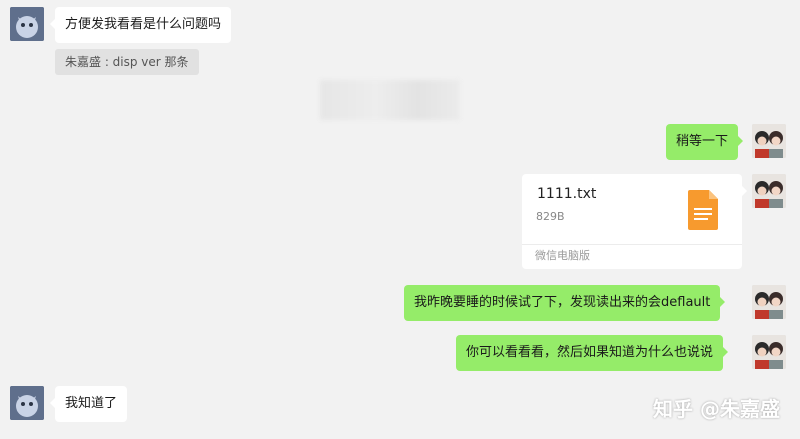 The image size is (800, 439). Describe the element at coordinates (550, 216) in the screenshot. I see `file-size: 829B` at that location.